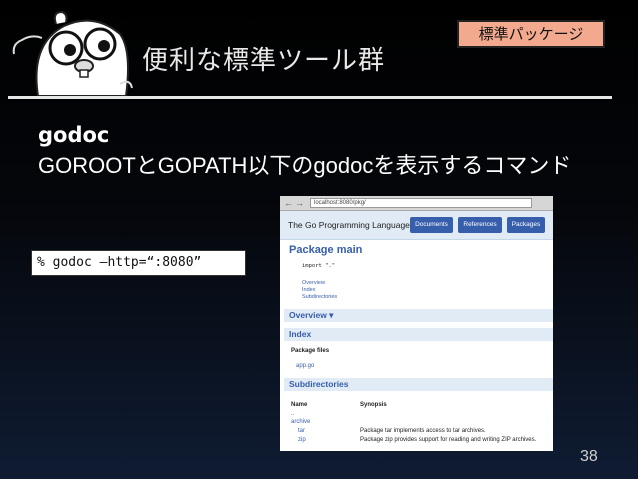 This screenshot has height=479, width=638. Describe the element at coordinates (264, 61) in the screenshot. I see `slide-title: 便利な標準ツール群` at that location.